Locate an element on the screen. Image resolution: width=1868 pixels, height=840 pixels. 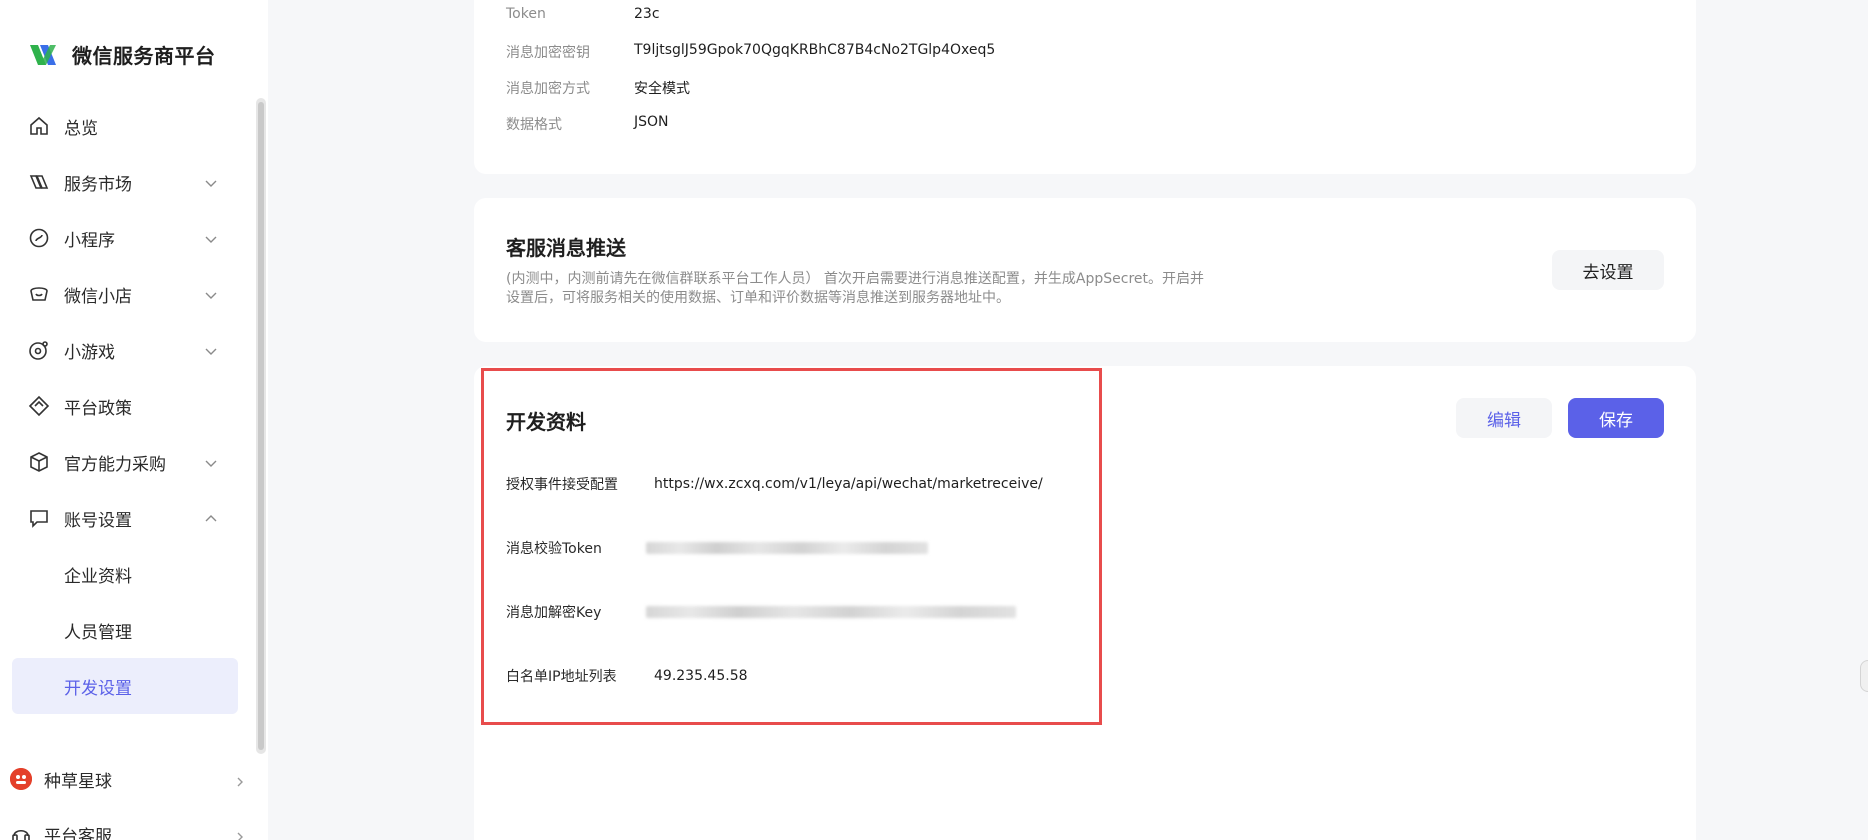
sidebar-scrollbar-thumb is located at coordinates (261, 426).